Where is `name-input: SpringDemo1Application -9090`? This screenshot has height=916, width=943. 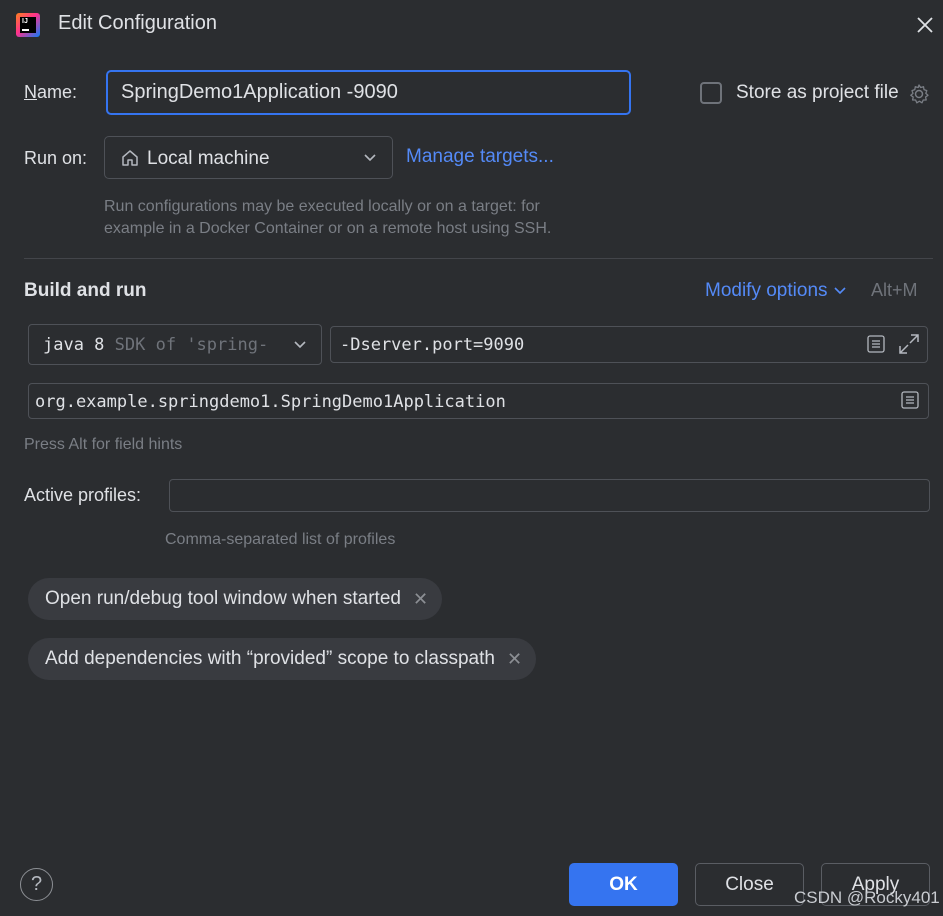
name-input: SpringDemo1Application -9090 is located at coordinates (368, 92).